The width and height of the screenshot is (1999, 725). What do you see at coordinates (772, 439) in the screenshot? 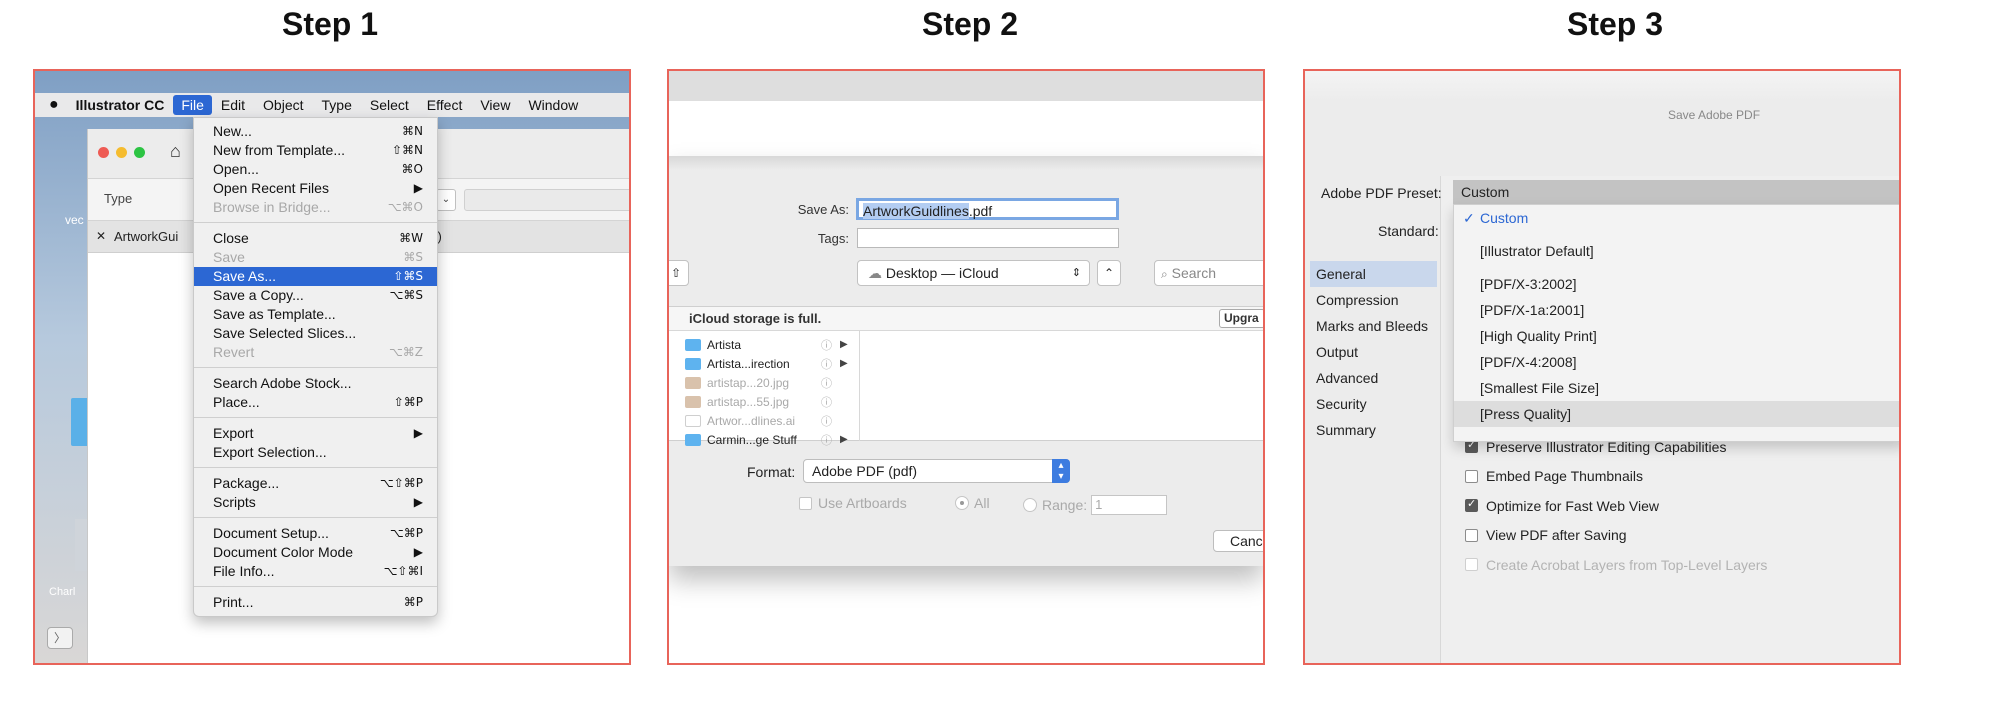
I see `file-row: Carmin...ge Stuff ⓘ ▶` at bounding box center [772, 439].